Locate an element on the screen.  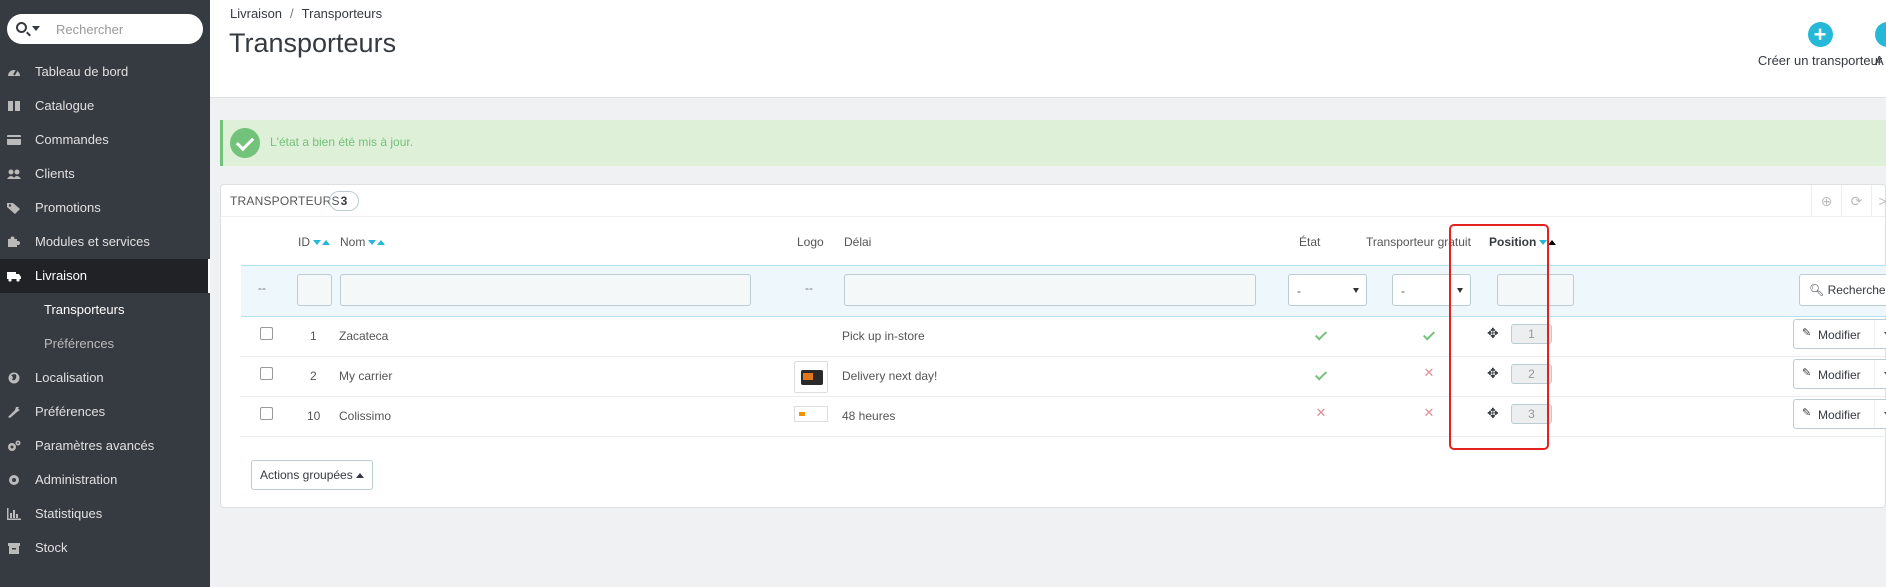
sidebar-item-orders: Commandes is located at coordinates (105, 140).